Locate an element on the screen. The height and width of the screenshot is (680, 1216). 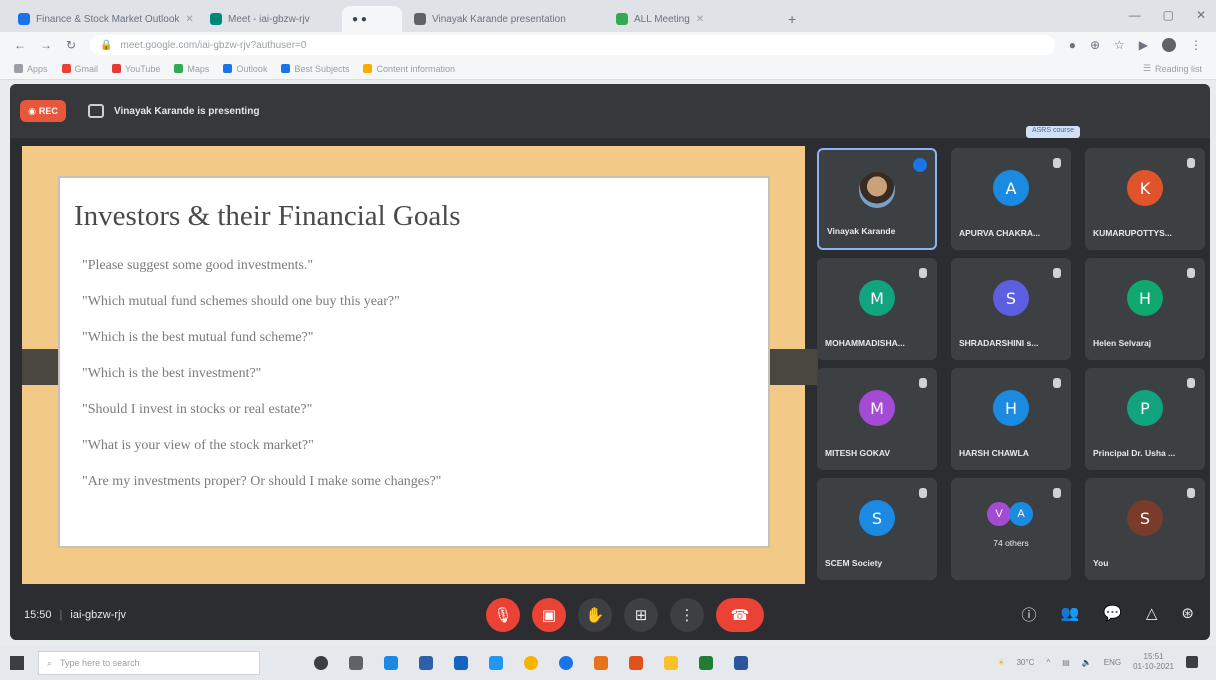
back-icon: ← is located at coordinates (20, 45).